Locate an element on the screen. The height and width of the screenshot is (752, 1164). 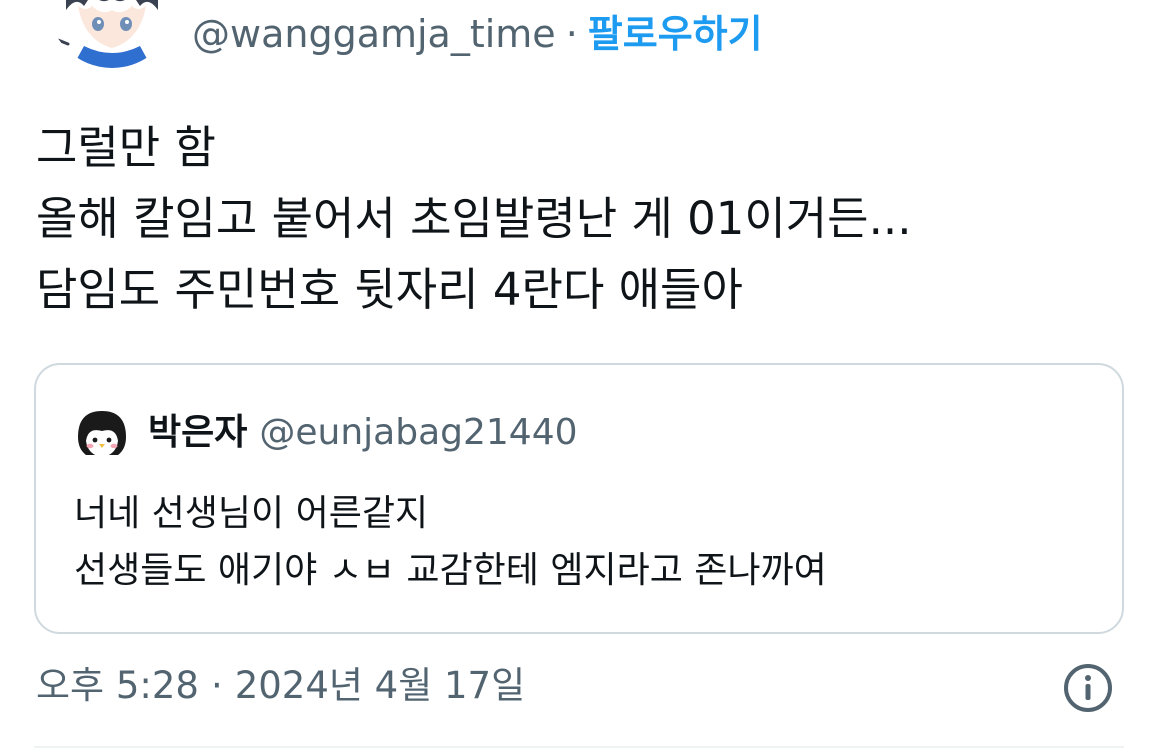
info-glyph-icon is located at coordinates (1088, 688).